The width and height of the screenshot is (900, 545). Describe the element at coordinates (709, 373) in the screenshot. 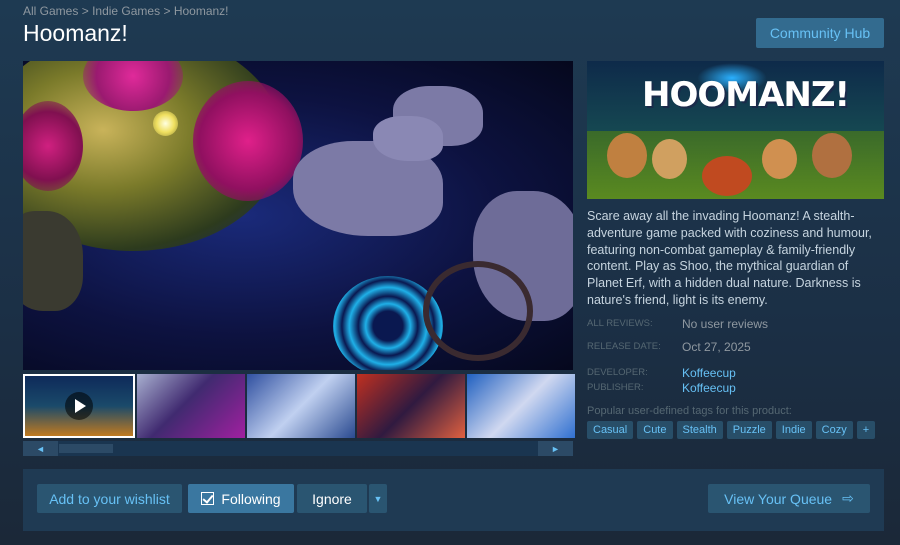

I see `developer-link: Koffeecup` at that location.